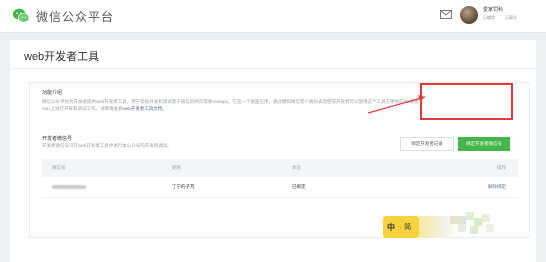 The image size is (546, 262). I want to click on table-row: 丁宁的子芃 已绑定 解除绑定, so click(280, 187).